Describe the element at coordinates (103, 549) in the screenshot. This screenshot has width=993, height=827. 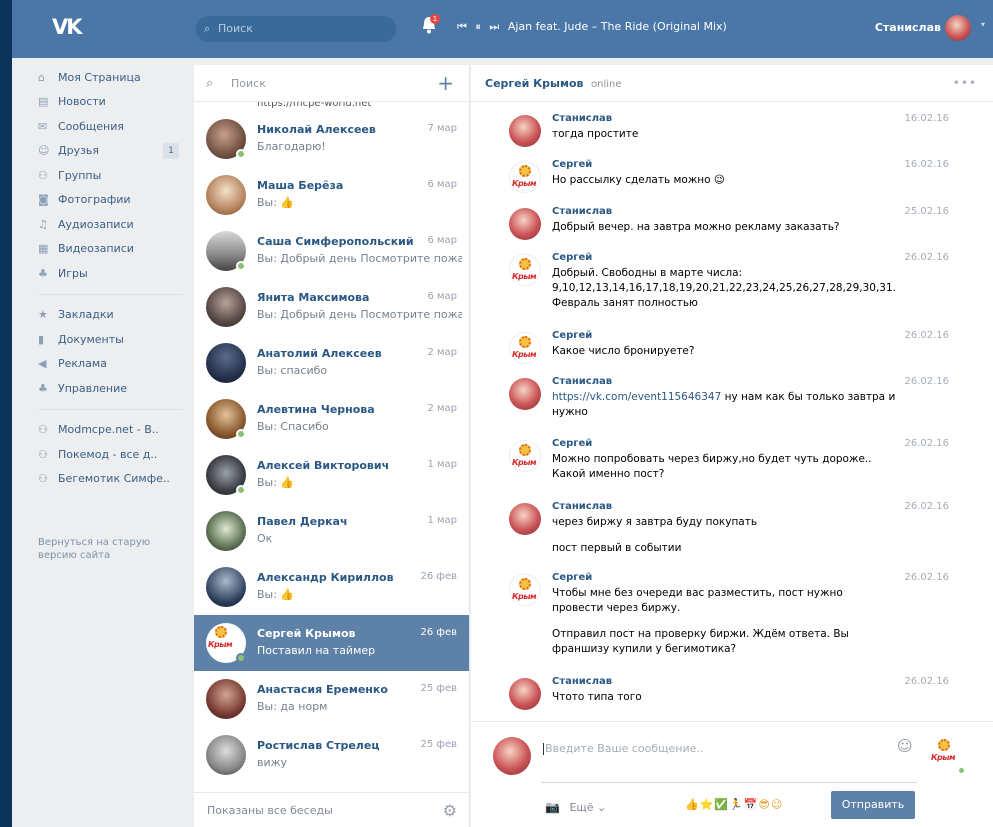
I see `old-version-link: Вернуться на старую версию сайта` at that location.